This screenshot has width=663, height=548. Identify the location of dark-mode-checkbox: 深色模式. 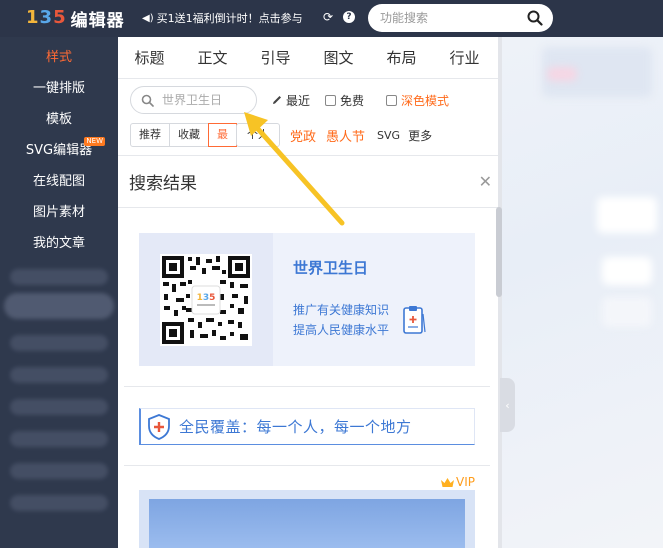
(417, 100).